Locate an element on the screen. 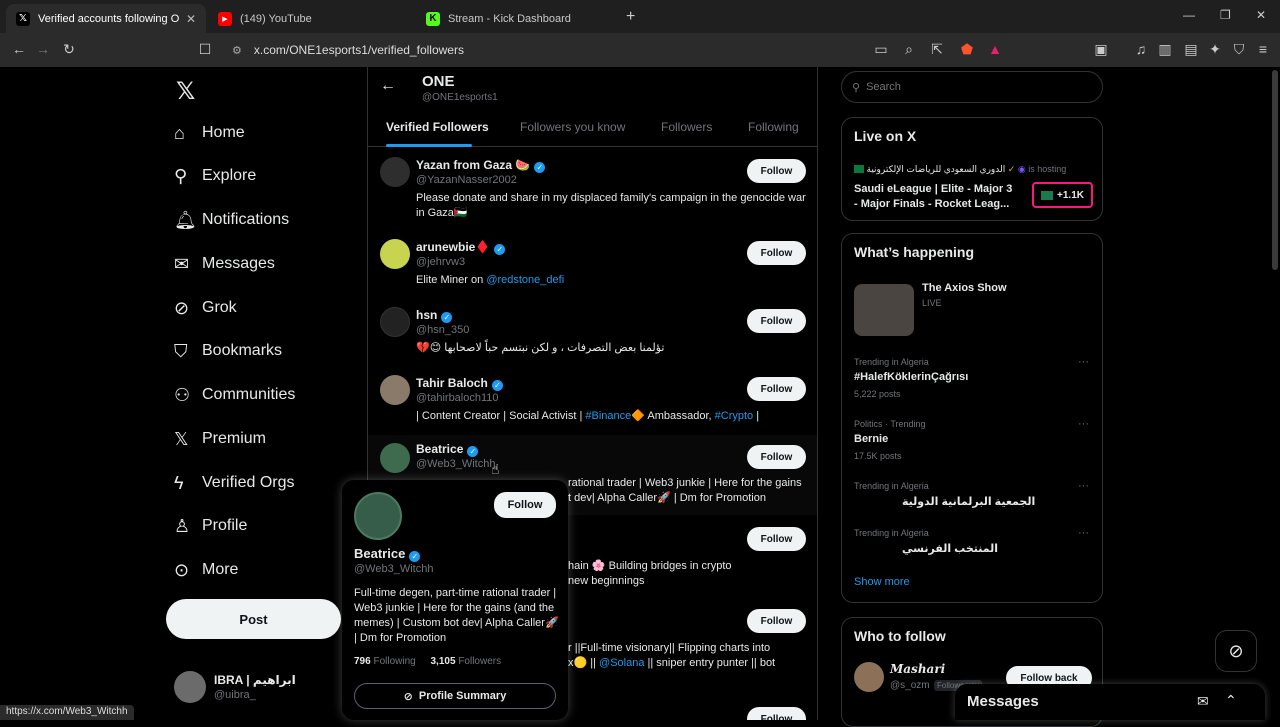 The width and height of the screenshot is (1280, 727). post-button: Post is located at coordinates (253, 619).